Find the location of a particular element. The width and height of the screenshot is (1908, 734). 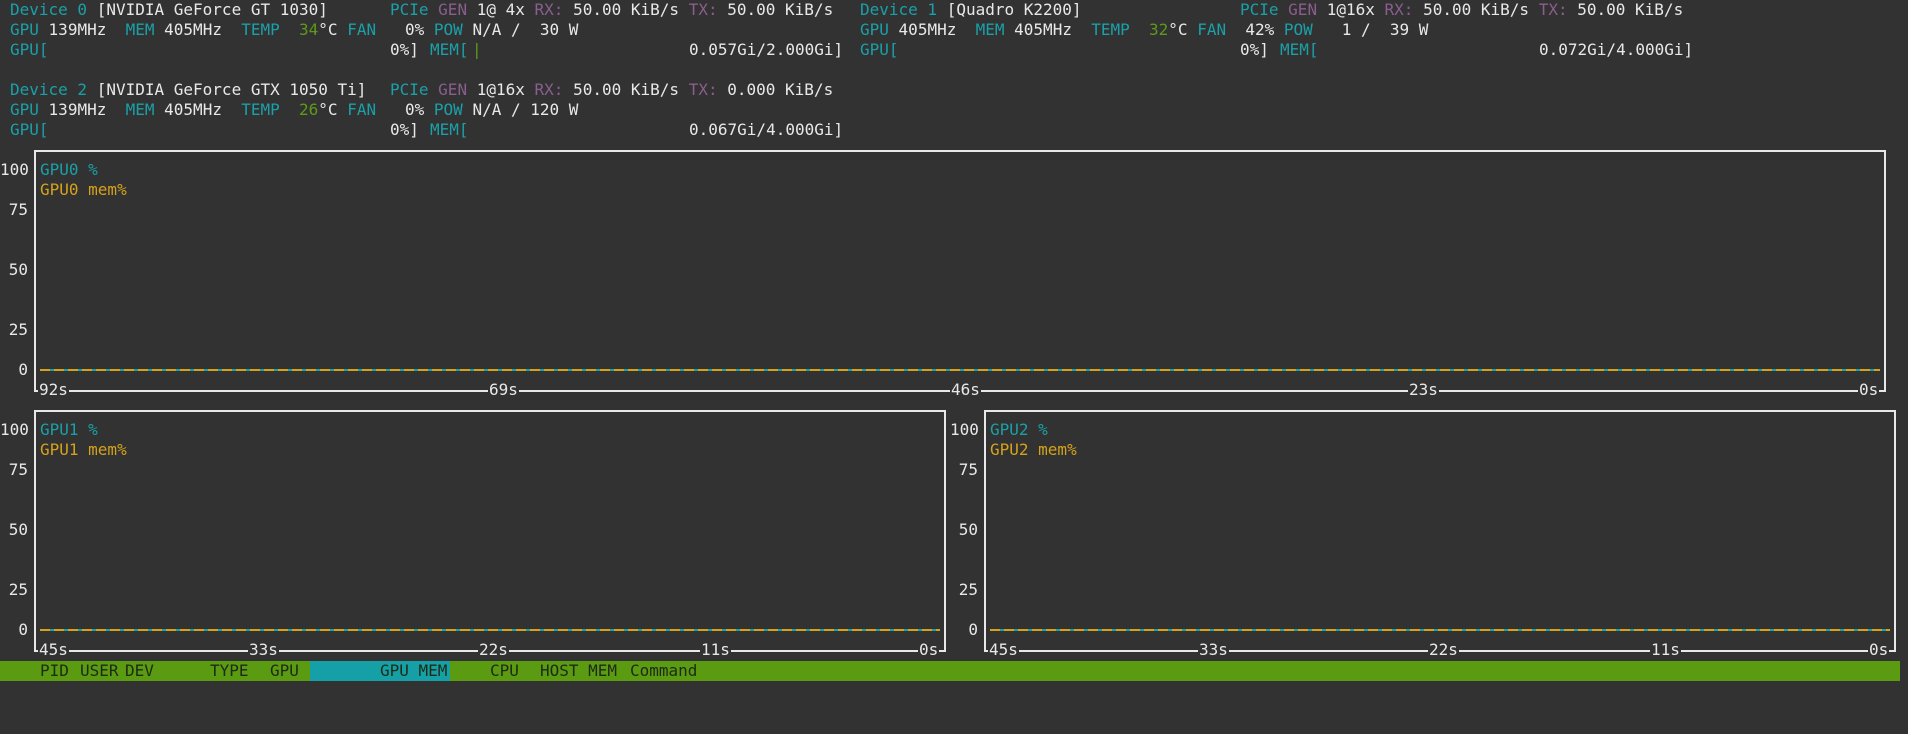

device-1-label: Device 1 is located at coordinates (899, 9).